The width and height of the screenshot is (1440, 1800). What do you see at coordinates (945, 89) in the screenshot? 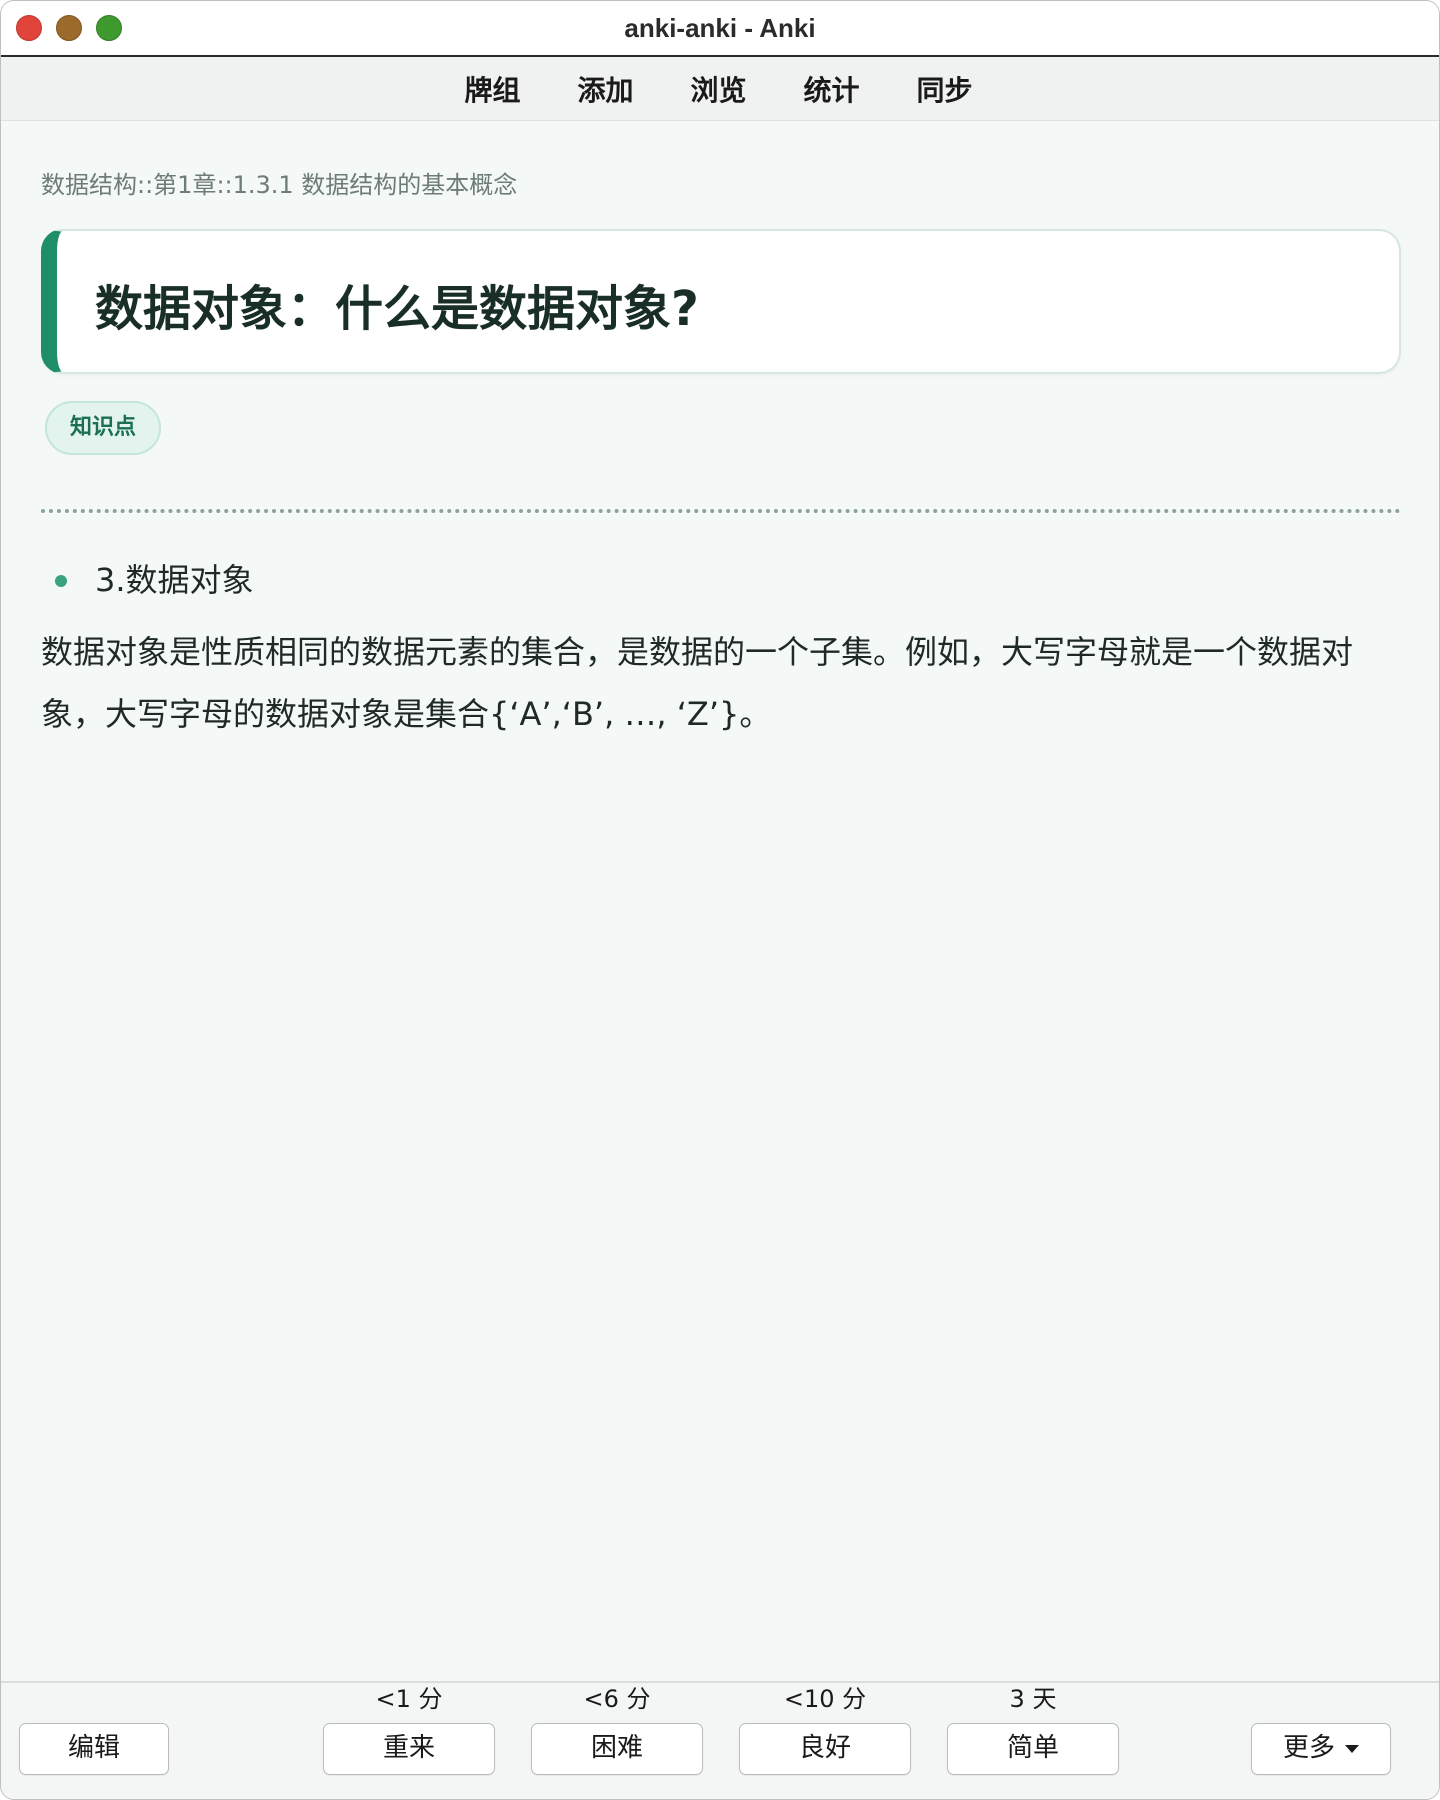
I see `toolbar-sync: 同步` at bounding box center [945, 89].